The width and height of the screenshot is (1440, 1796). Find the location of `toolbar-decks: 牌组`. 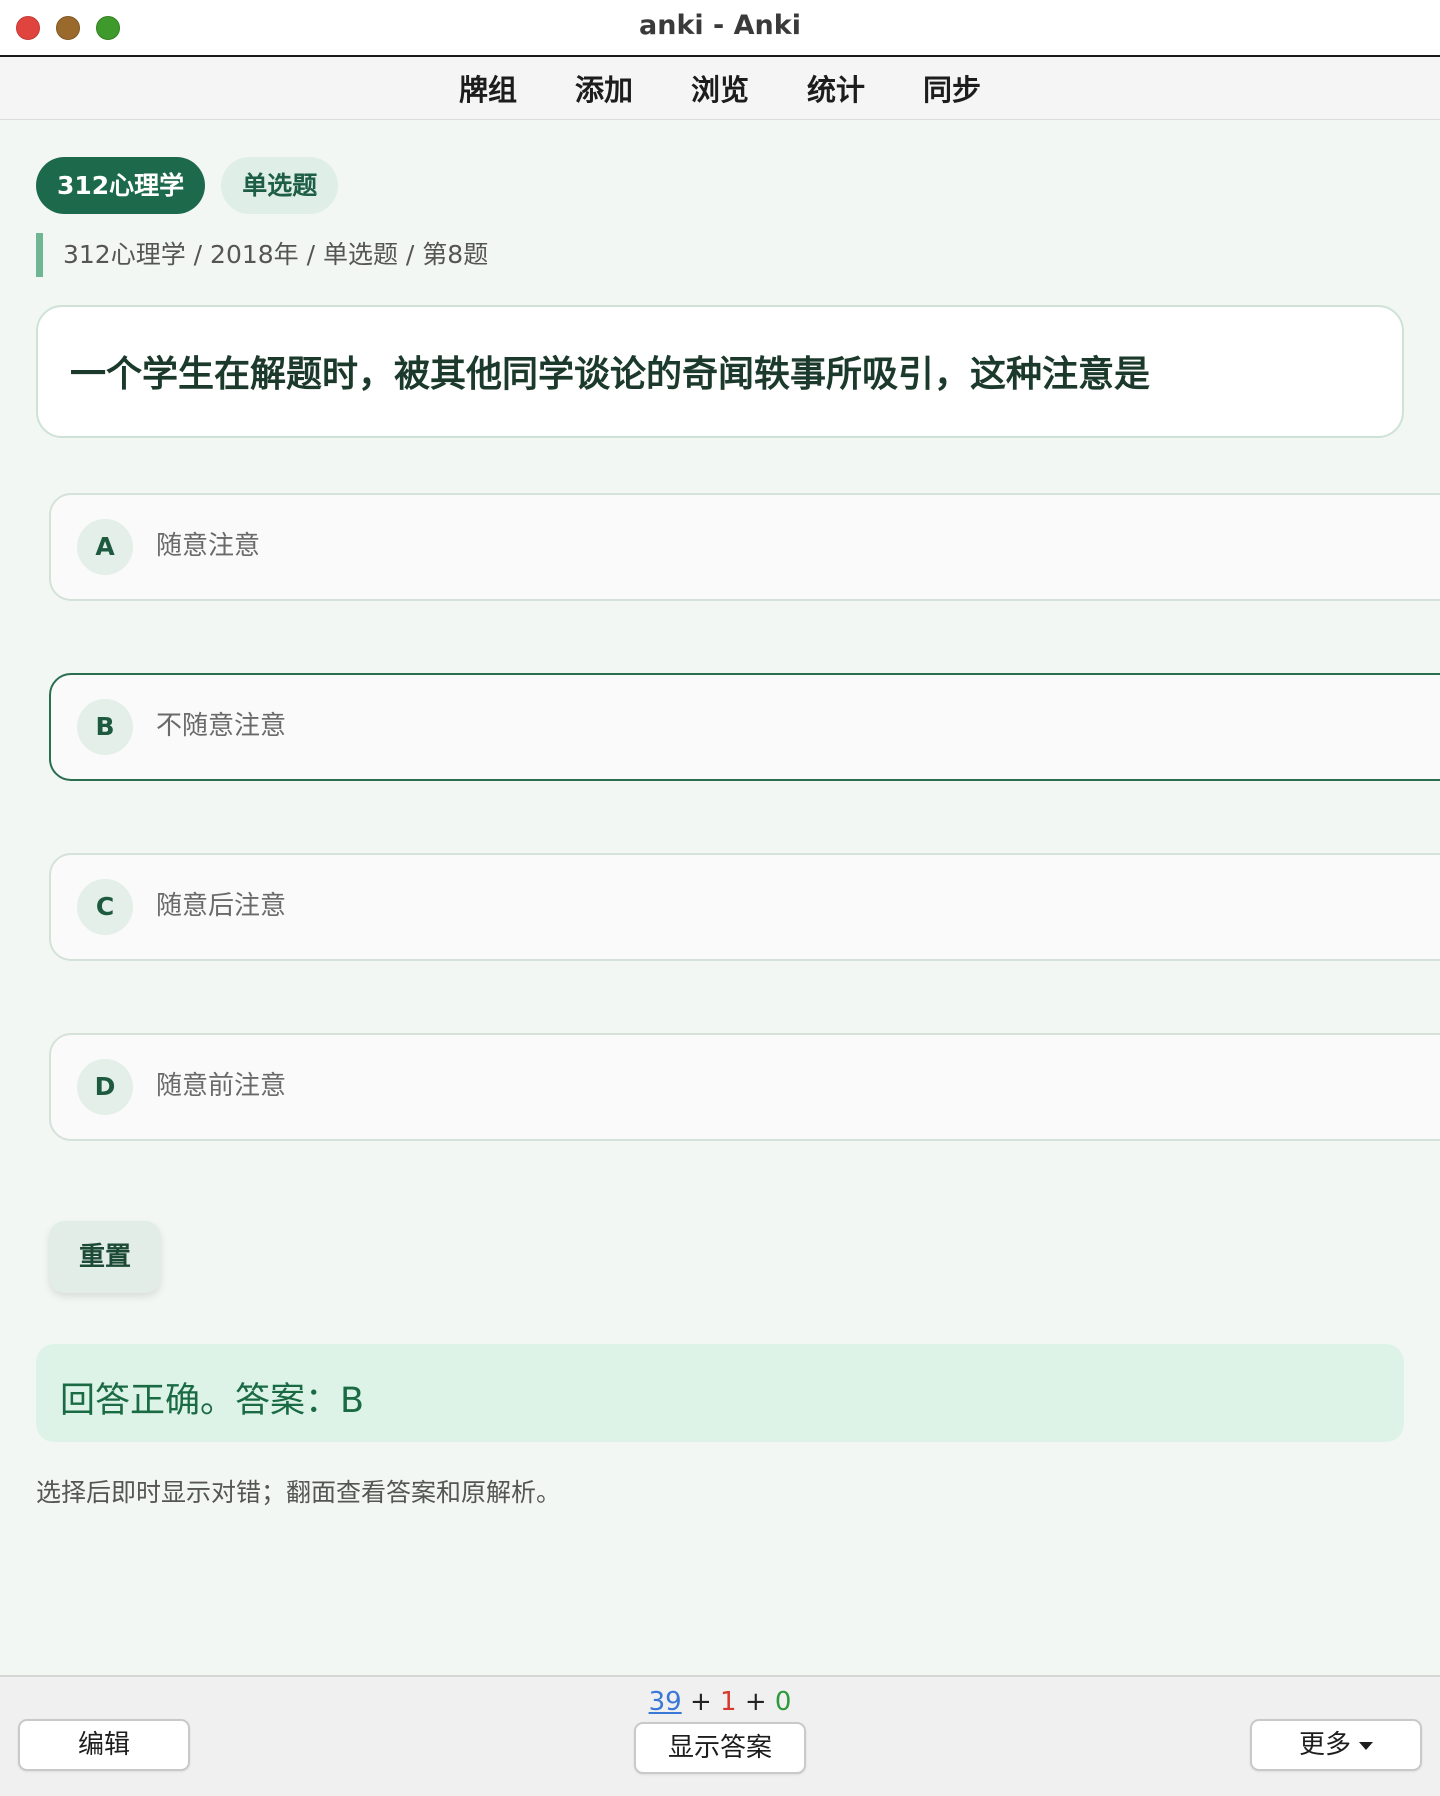

toolbar-decks: 牌组 is located at coordinates (488, 88).